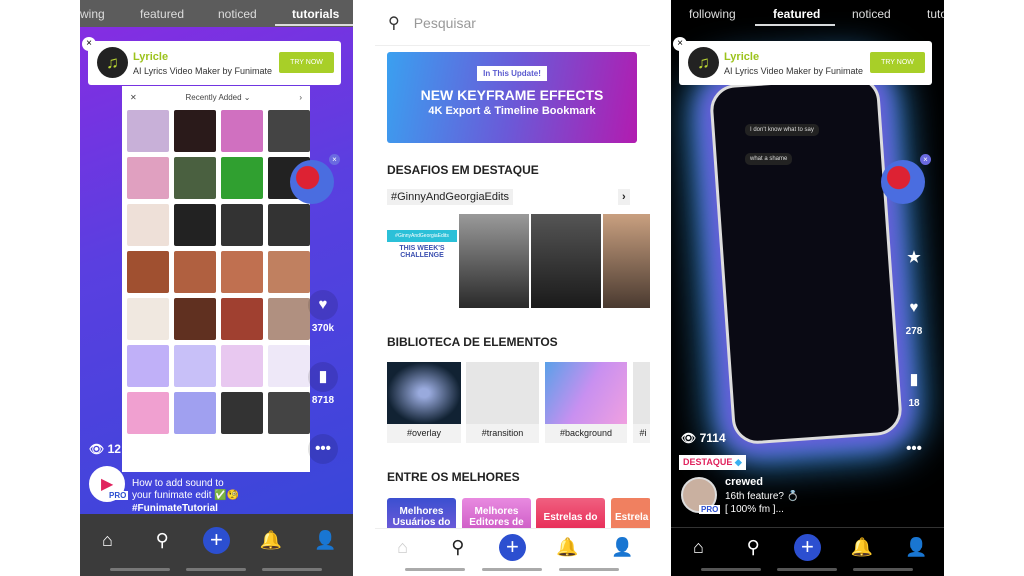 The image size is (1024, 576). What do you see at coordinates (512, 95) in the screenshot?
I see `banner-title: NEW KEYFRAME EFFECTS` at bounding box center [512, 95].